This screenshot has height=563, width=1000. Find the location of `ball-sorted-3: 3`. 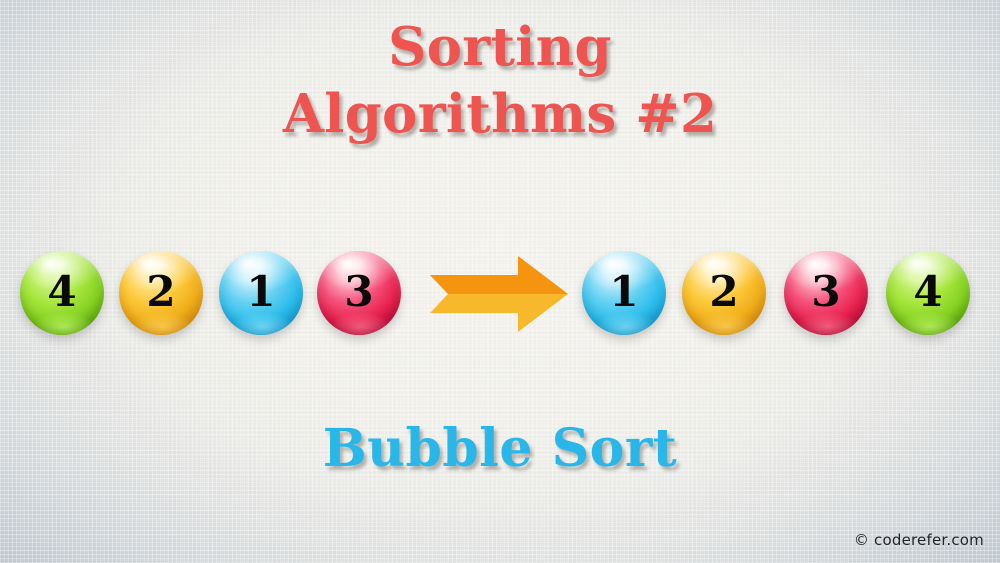

ball-sorted-3: 3 is located at coordinates (826, 293).